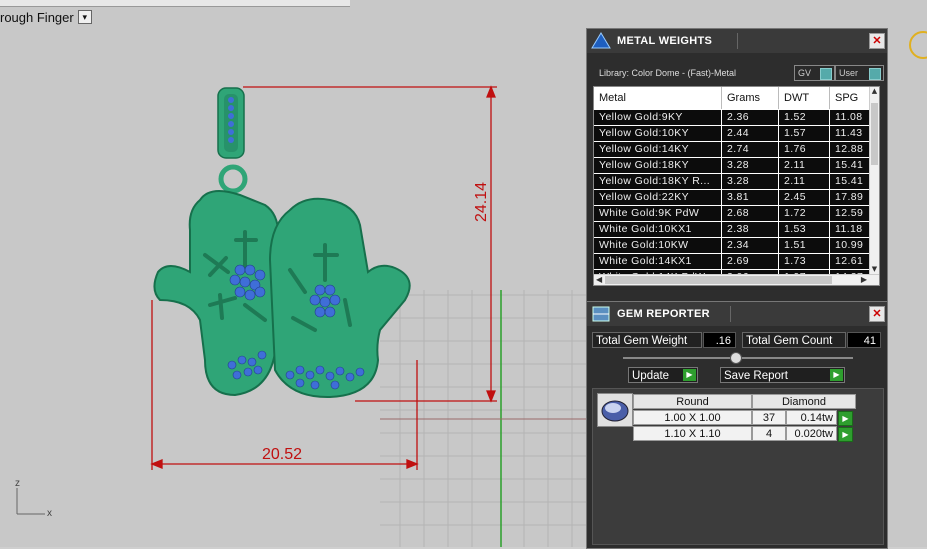  What do you see at coordinates (658, 198) in the screenshot?
I see `metal-cell: Yellow Gold:22KY` at bounding box center [658, 198].